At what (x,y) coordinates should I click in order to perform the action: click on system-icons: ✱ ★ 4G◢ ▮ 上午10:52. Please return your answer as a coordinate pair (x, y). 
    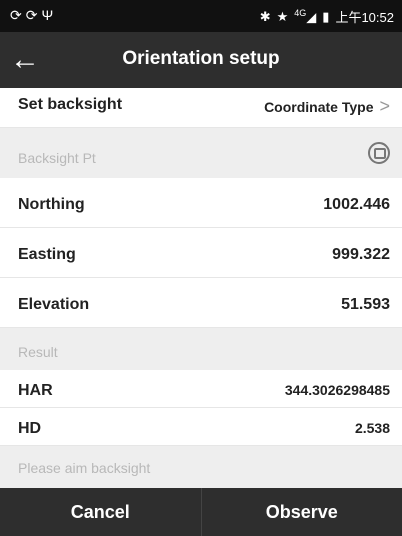
    Looking at the image, I should click on (327, 16).